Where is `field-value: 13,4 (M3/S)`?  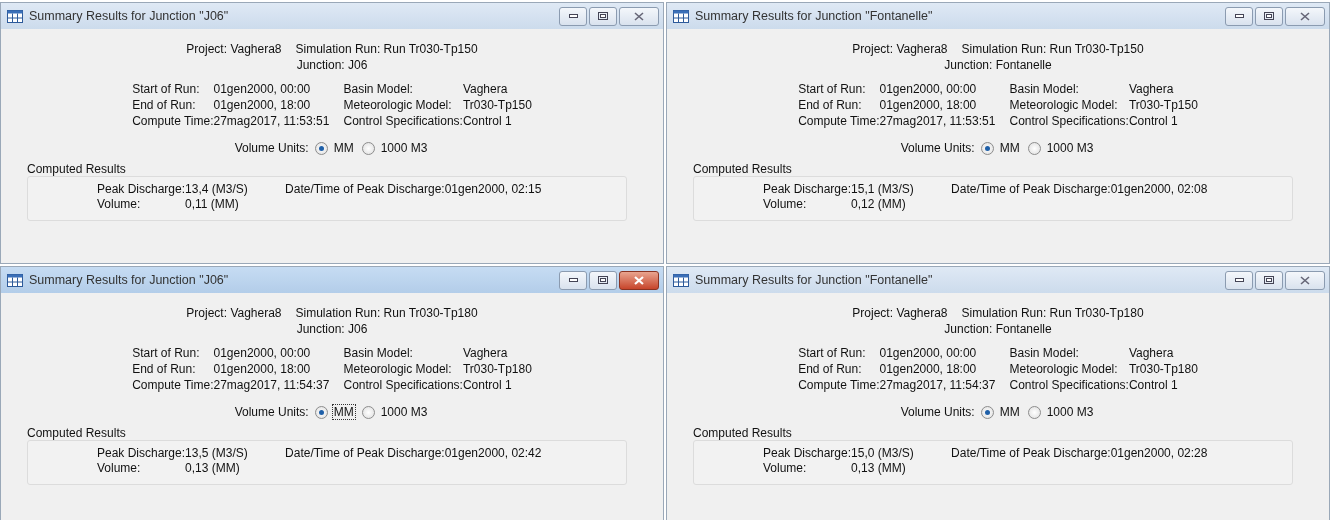
field-value: 13,4 (M3/S) is located at coordinates (217, 189).